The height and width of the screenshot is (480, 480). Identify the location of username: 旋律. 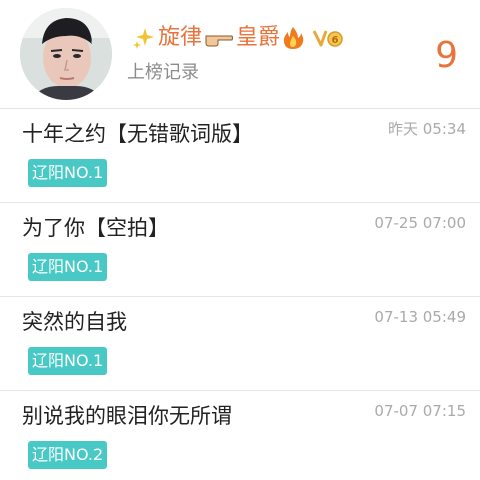
(180, 38).